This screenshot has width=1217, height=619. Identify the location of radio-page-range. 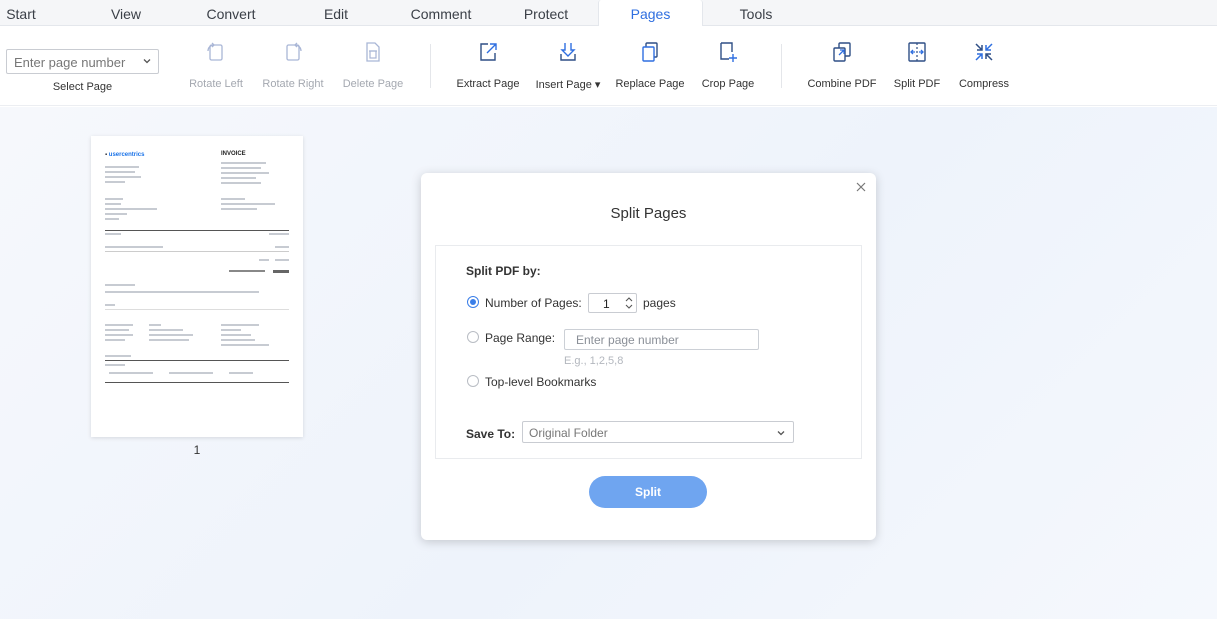
(473, 337).